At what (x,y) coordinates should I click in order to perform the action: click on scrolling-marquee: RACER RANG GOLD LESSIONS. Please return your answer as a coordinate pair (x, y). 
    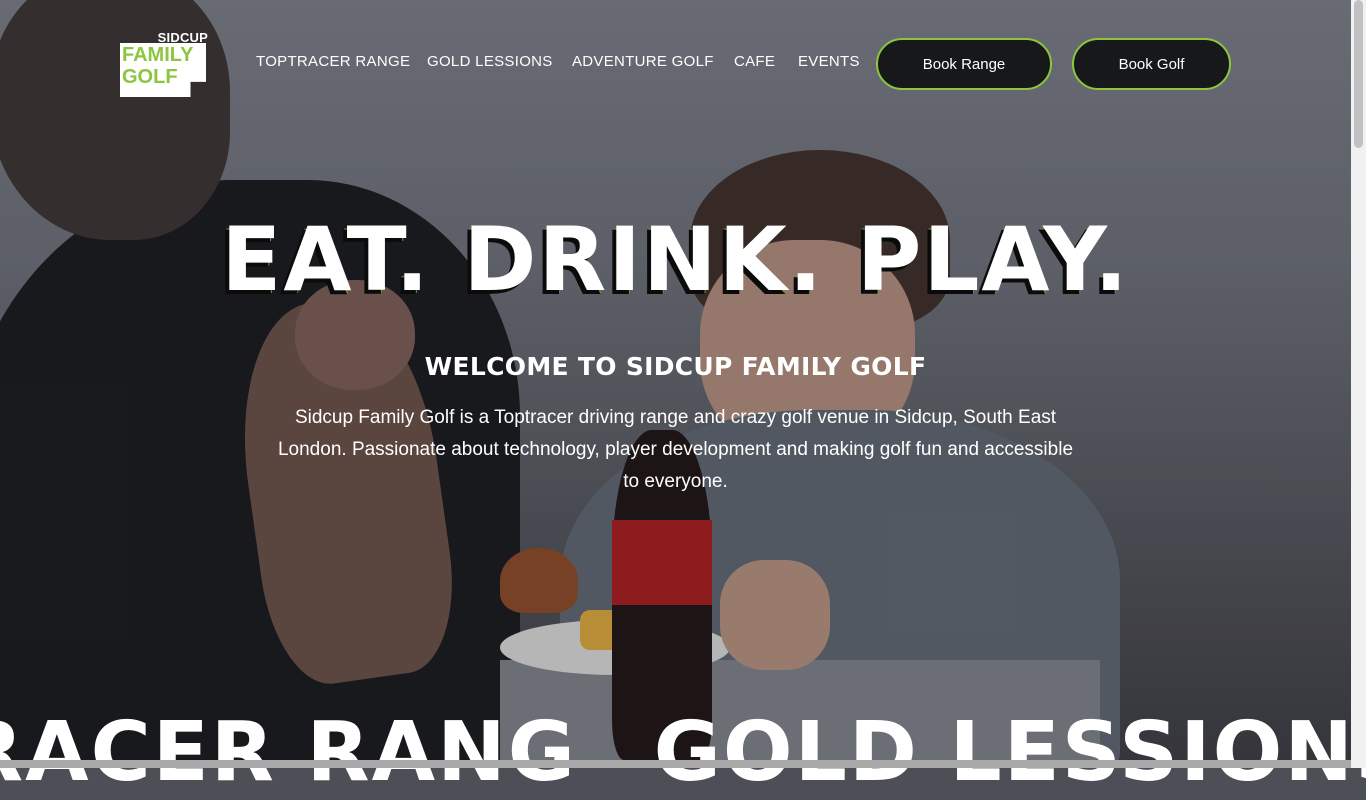
    Looking at the image, I should click on (683, 752).